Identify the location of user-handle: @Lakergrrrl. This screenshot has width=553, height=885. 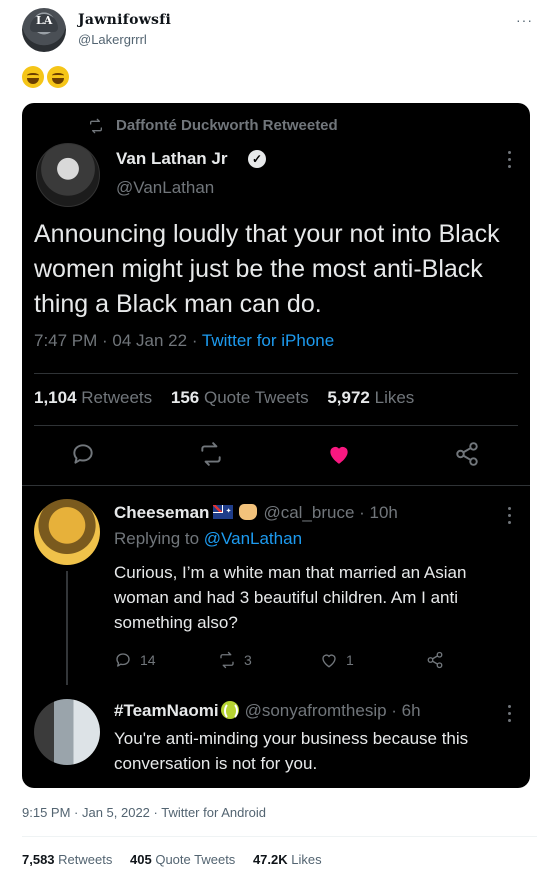
(112, 39).